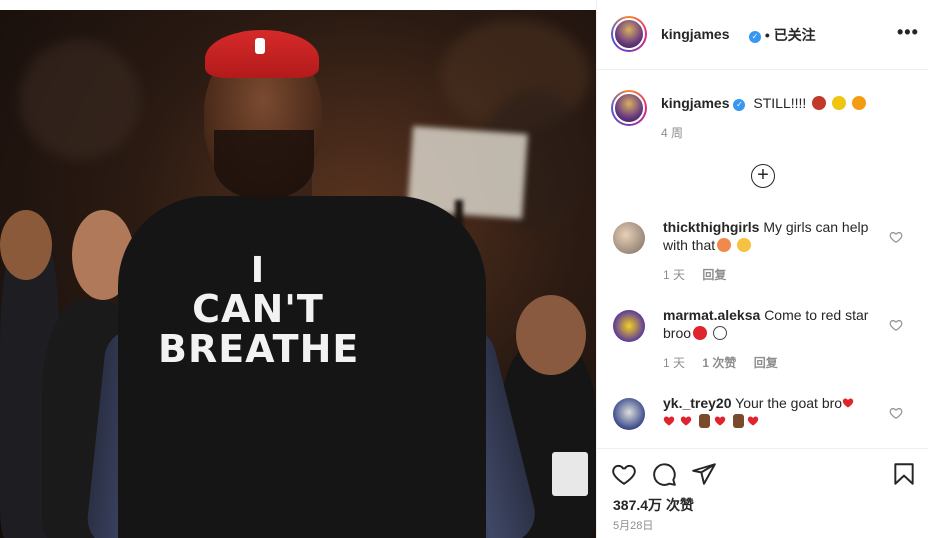  Describe the element at coordinates (719, 333) in the screenshot. I see `white-circle-emoji-icon` at that location.